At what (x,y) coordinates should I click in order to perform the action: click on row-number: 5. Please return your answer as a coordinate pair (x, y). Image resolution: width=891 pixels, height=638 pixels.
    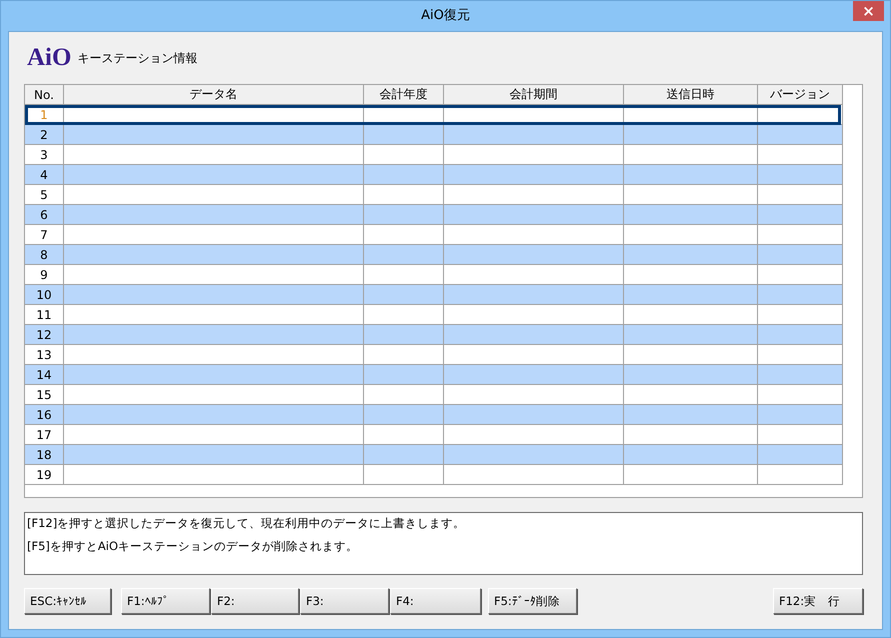
    Looking at the image, I should click on (44, 195).